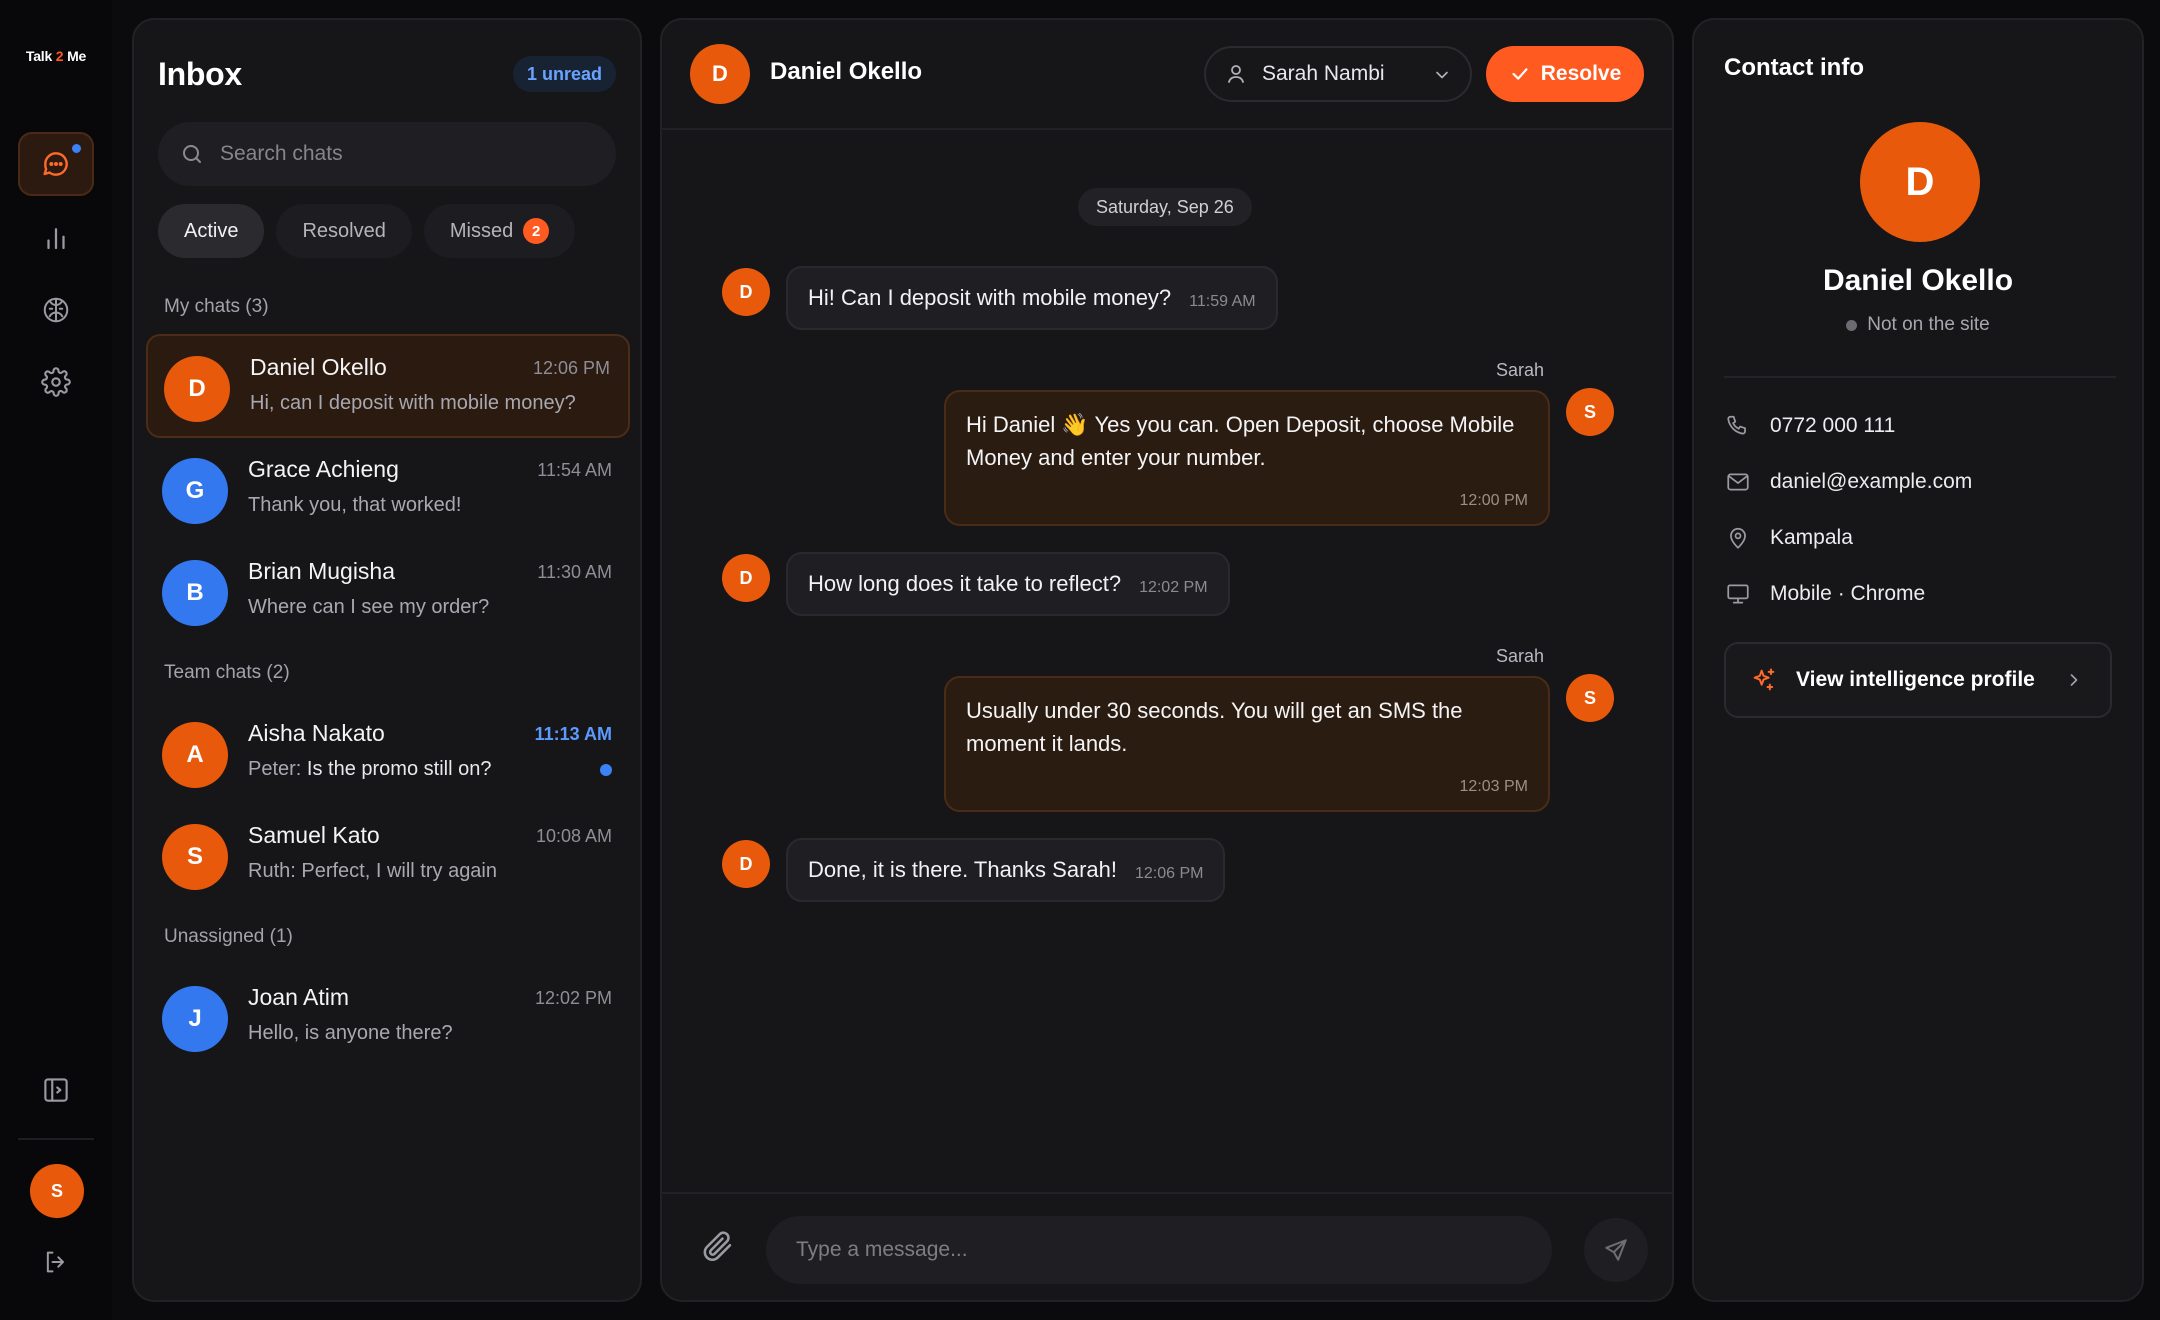 The image size is (2160, 1320). I want to click on message-time: 12:00 PM, so click(1493, 500).